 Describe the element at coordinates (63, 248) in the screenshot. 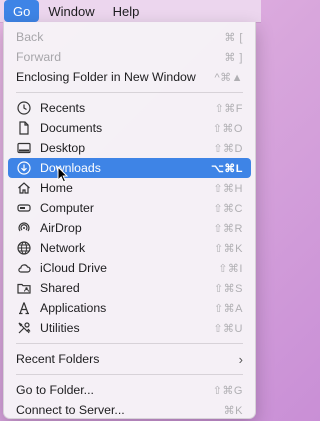

I see `menu-item-label: Network` at that location.